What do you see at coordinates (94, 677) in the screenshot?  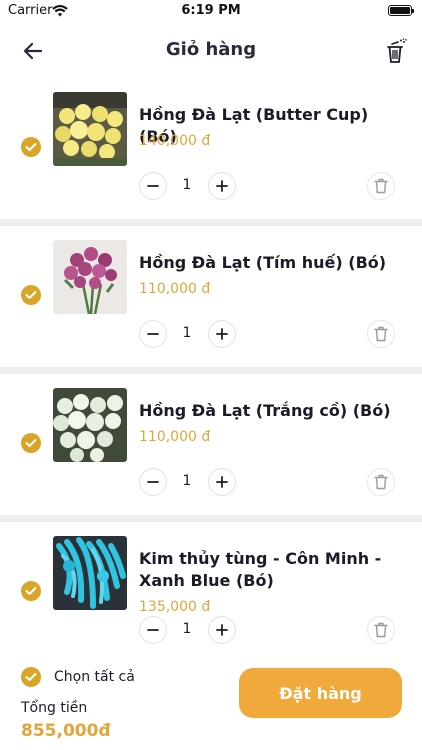 I see `select-all-label: Chọn tất cả` at bounding box center [94, 677].